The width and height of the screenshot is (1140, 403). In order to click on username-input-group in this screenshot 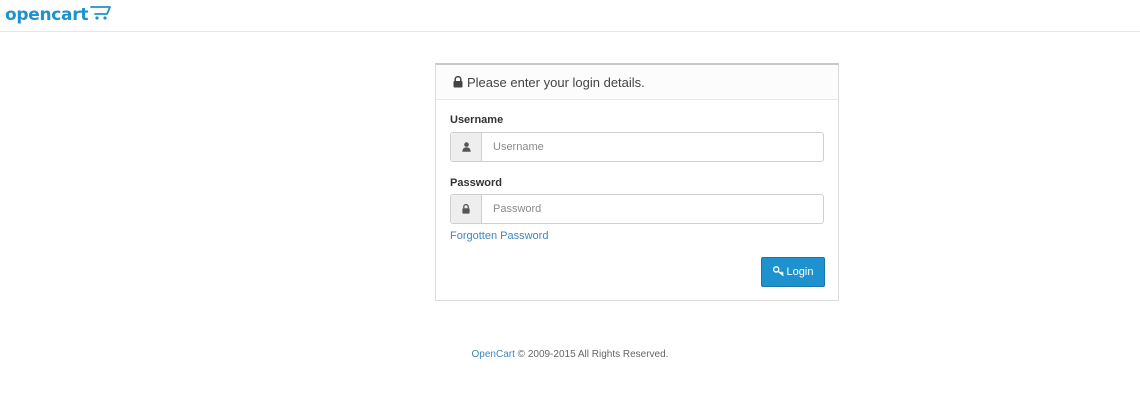, I will do `click(637, 147)`.